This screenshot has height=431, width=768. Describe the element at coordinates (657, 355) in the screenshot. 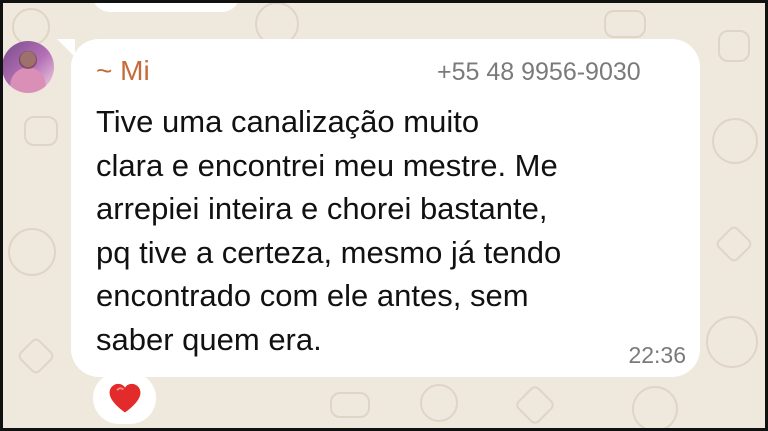

I see `message-time: 22:36` at that location.